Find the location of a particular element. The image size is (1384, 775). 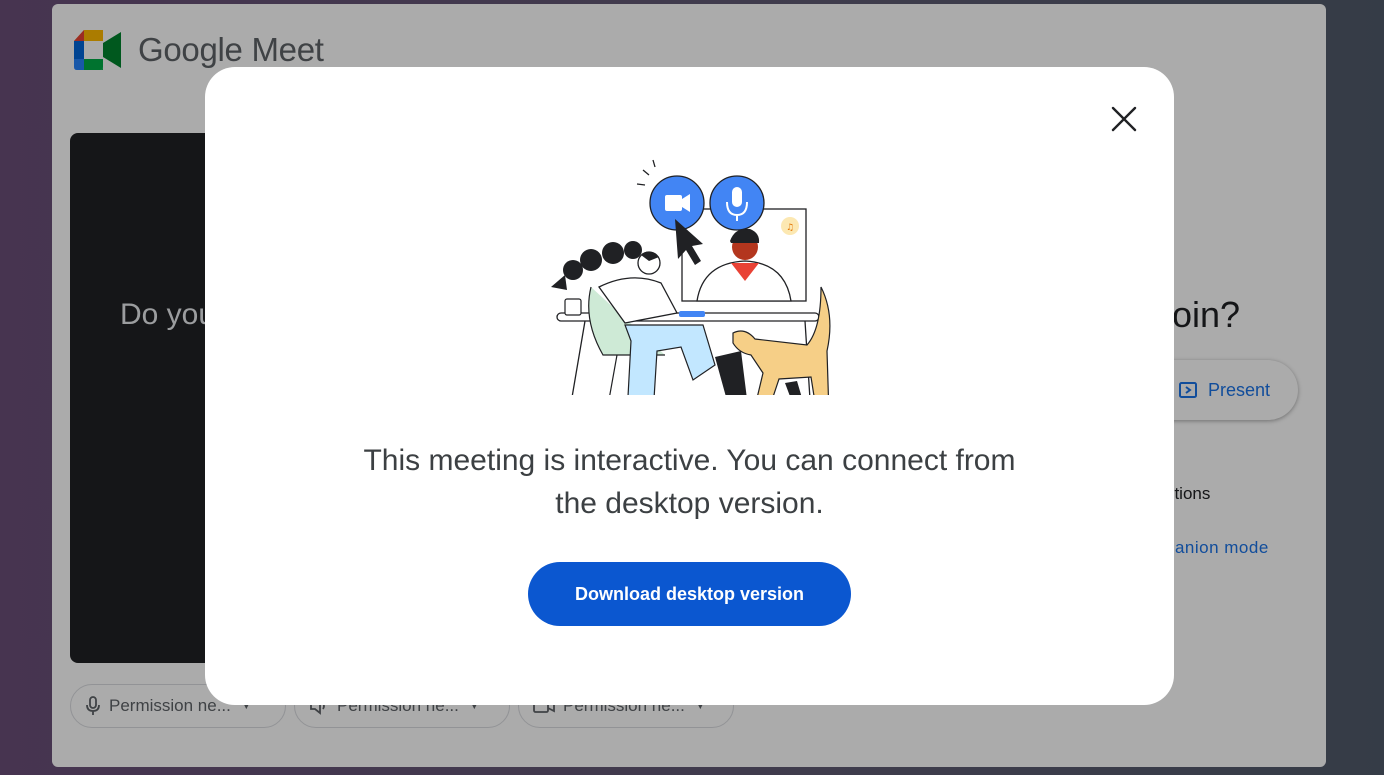

download-desktop-button: Download desktop version is located at coordinates (689, 594).